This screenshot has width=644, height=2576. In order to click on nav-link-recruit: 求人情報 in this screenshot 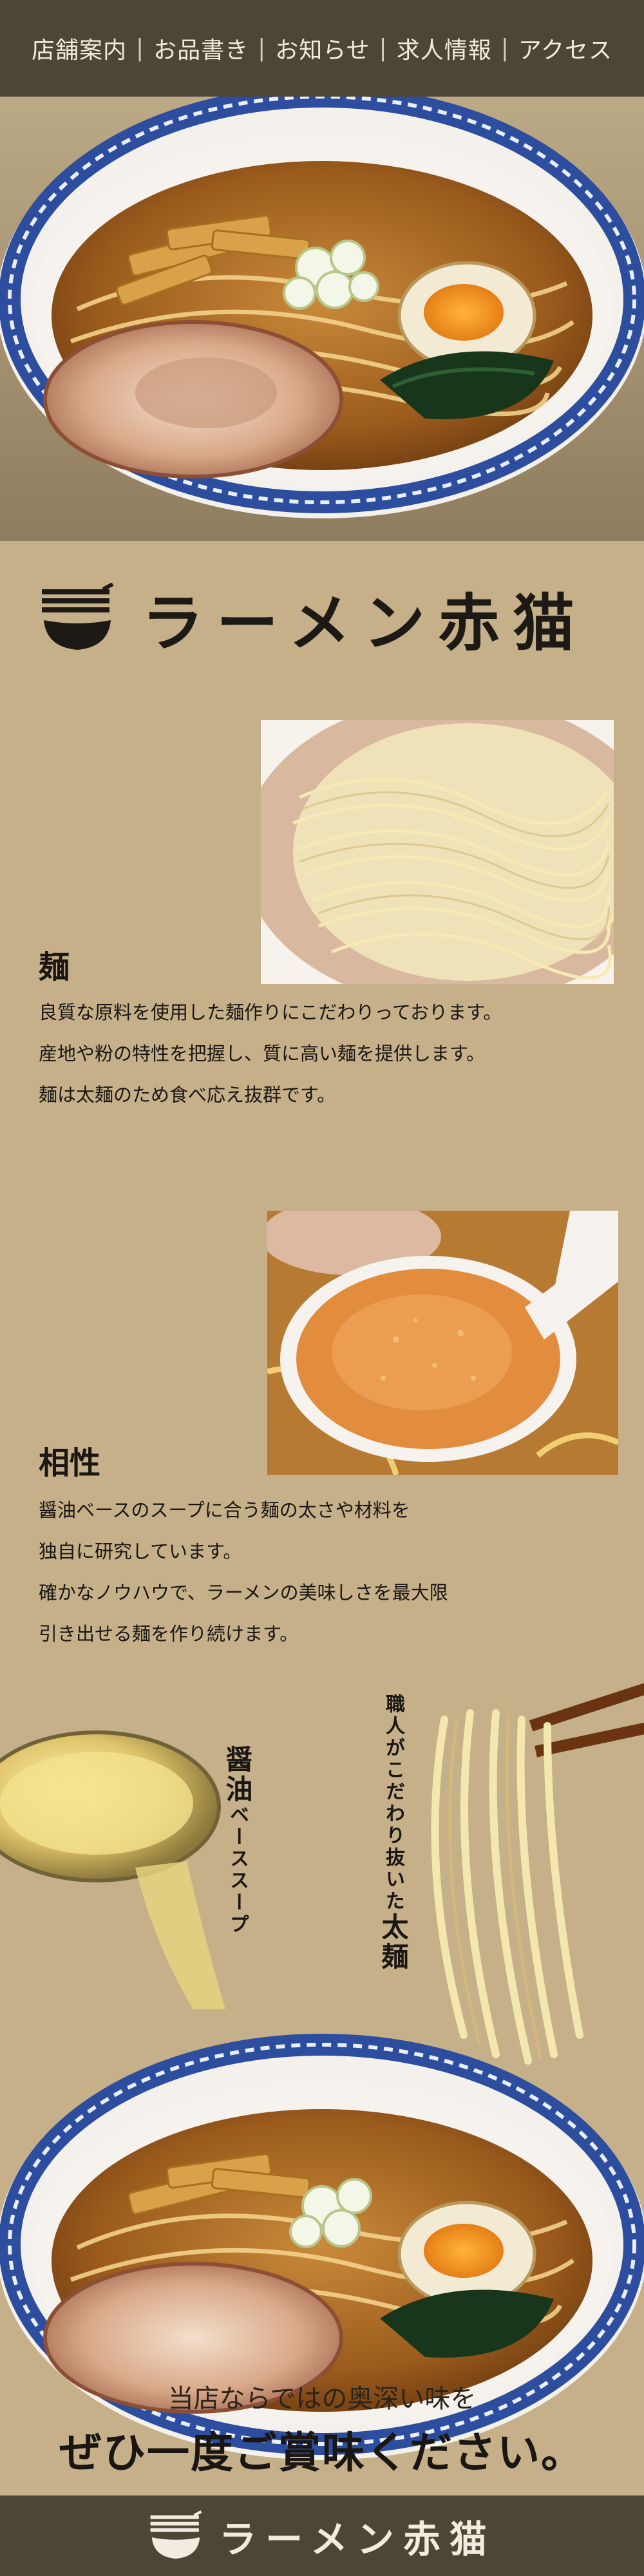, I will do `click(445, 48)`.